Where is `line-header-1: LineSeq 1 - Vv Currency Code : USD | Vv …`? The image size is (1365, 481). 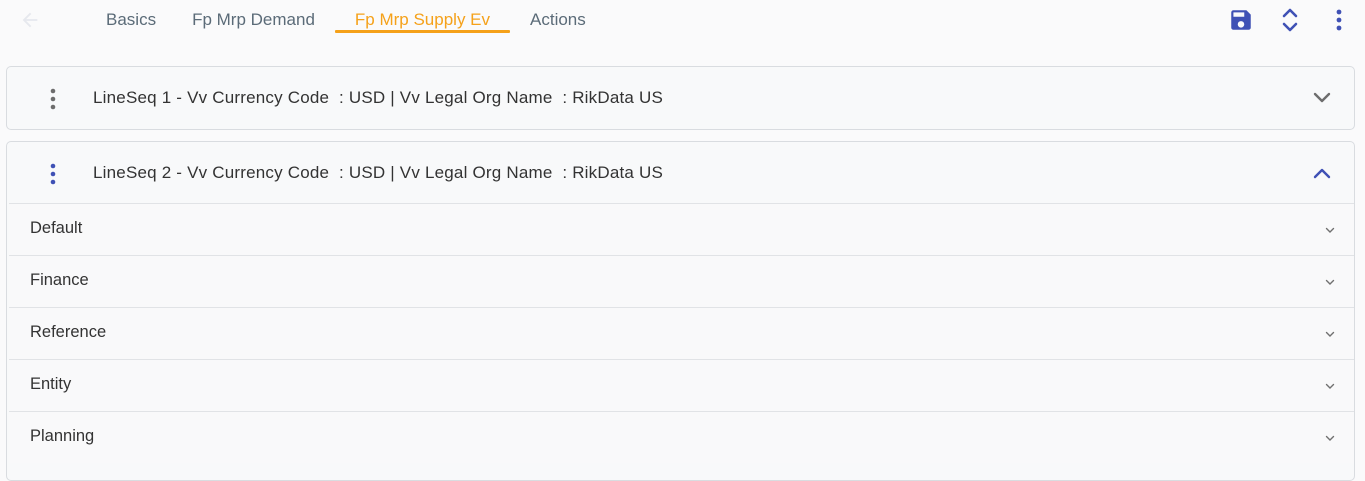 line-header-1: LineSeq 1 - Vv Currency Code : USD | Vv … is located at coordinates (680, 98).